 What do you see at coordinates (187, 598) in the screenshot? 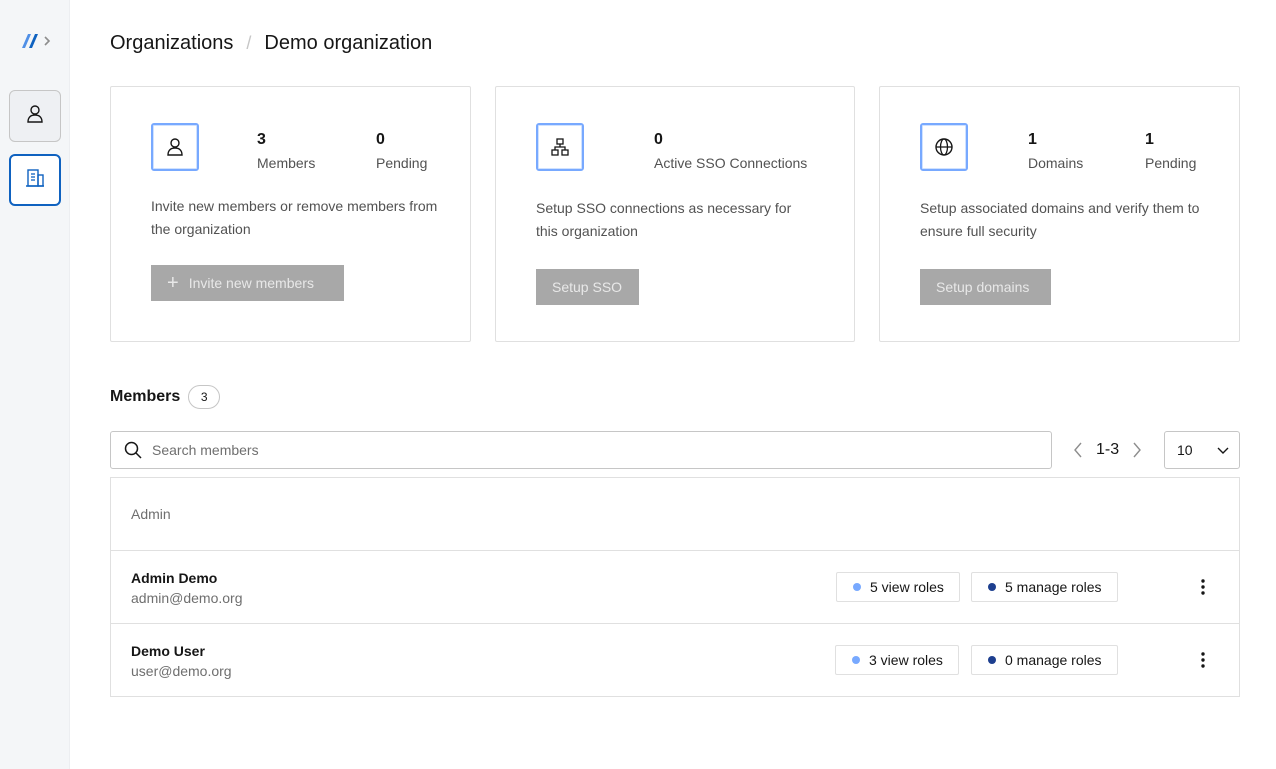
I see `member-email: admin@demo.org` at bounding box center [187, 598].